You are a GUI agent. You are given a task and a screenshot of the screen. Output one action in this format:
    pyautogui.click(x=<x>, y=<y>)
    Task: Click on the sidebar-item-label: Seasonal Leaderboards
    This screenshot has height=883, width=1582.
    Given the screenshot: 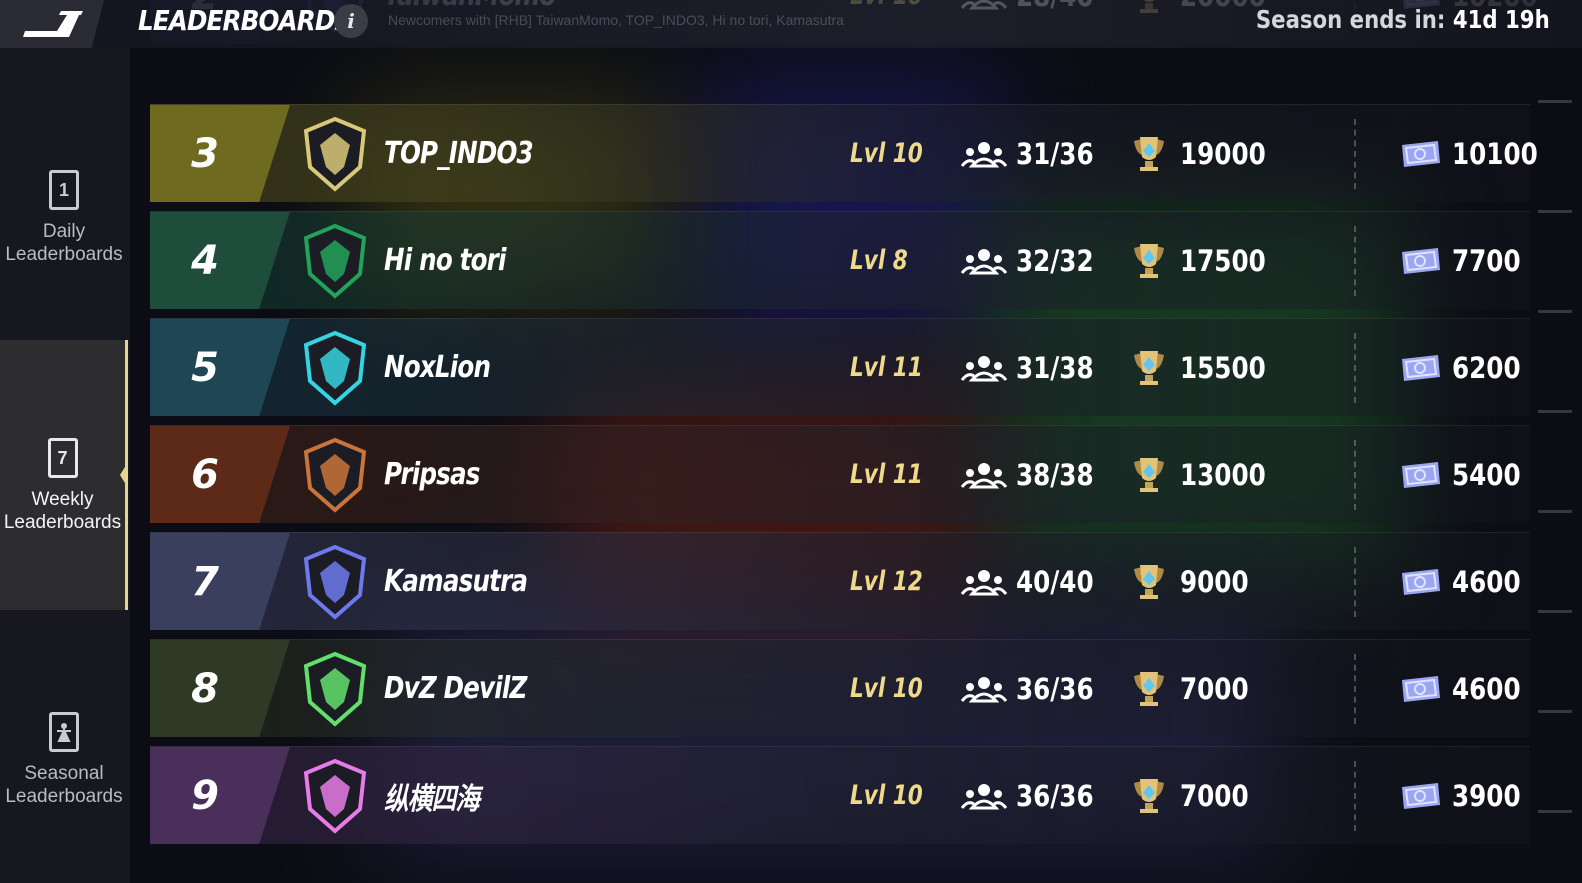 What is the action you would take?
    pyautogui.click(x=64, y=785)
    